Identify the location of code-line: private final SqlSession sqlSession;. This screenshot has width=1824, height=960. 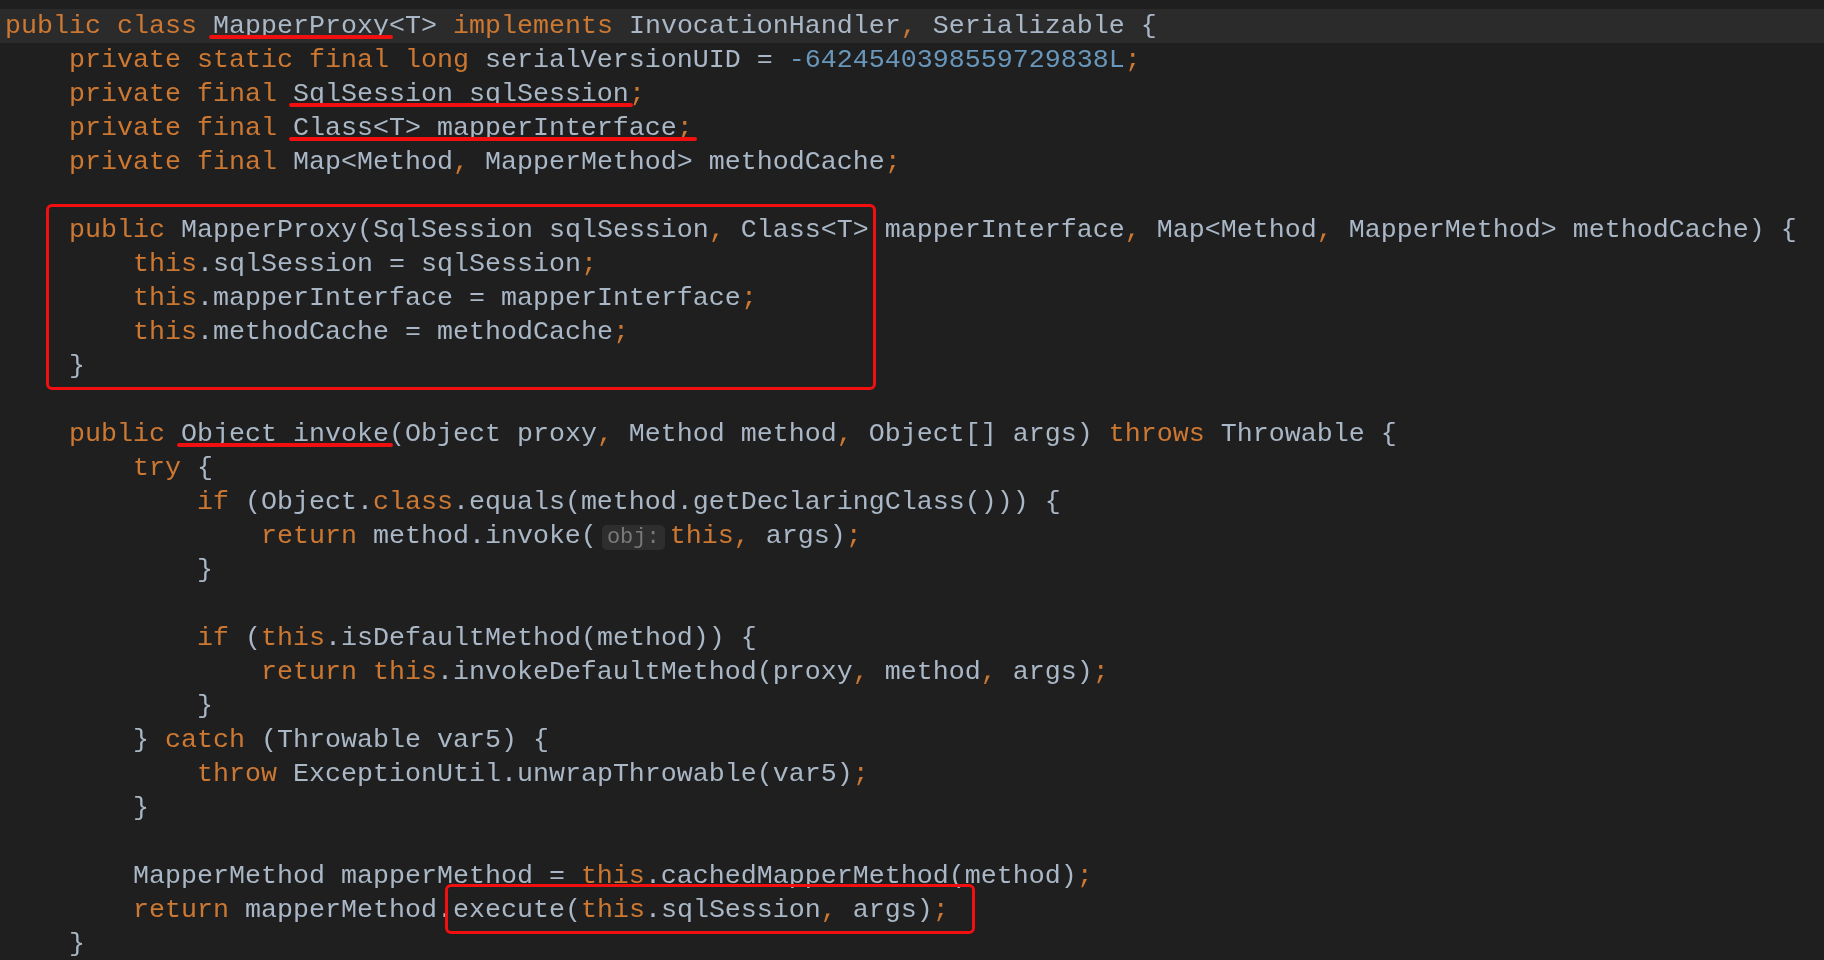
(356, 94).